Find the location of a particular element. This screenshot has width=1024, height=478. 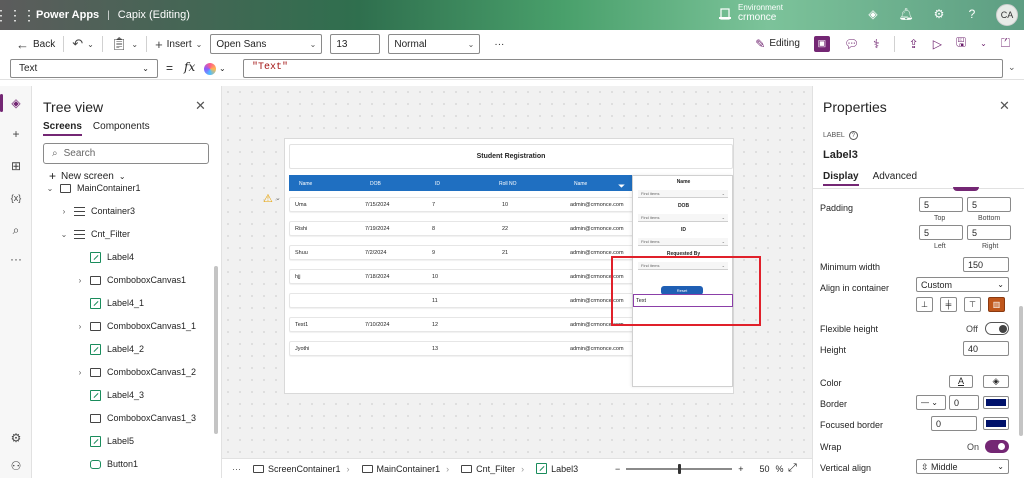

formula-input: "Text" is located at coordinates (623, 68).